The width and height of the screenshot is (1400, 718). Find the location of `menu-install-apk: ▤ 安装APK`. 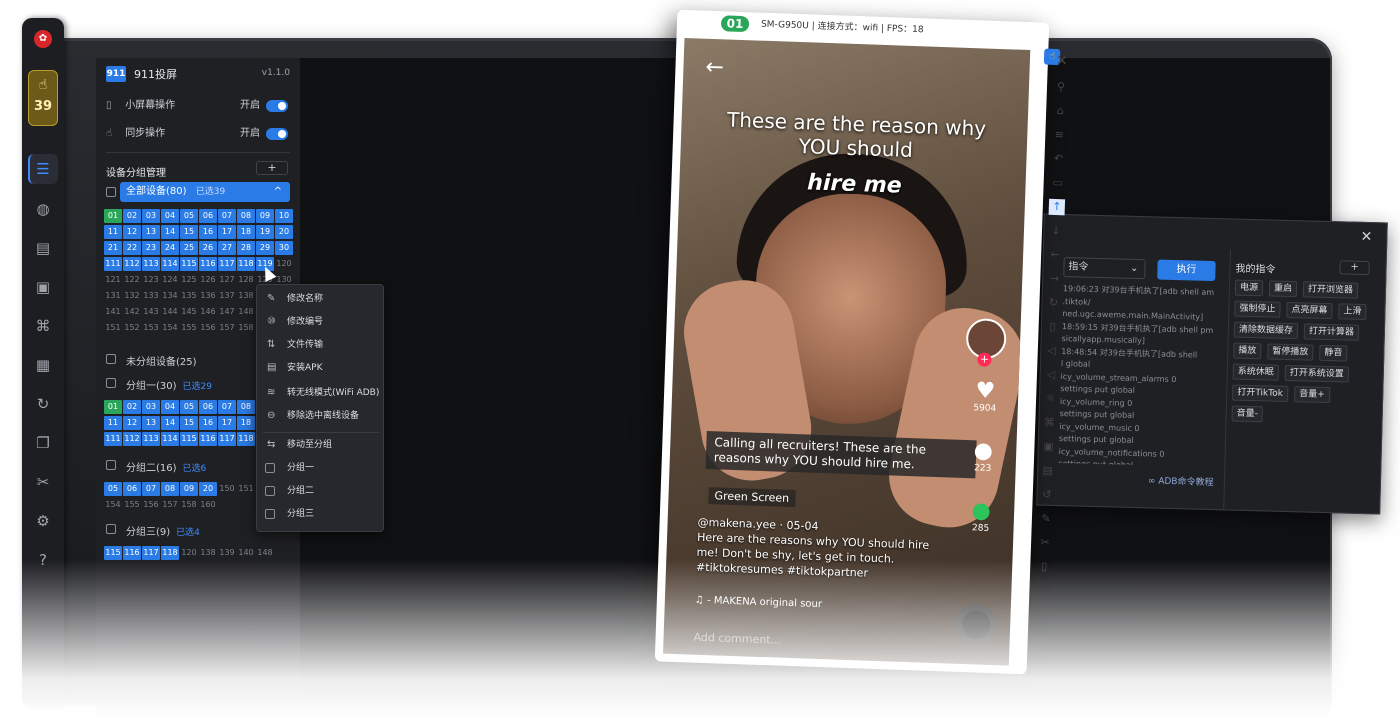

menu-install-apk: ▤ 安装APK is located at coordinates (321, 368).